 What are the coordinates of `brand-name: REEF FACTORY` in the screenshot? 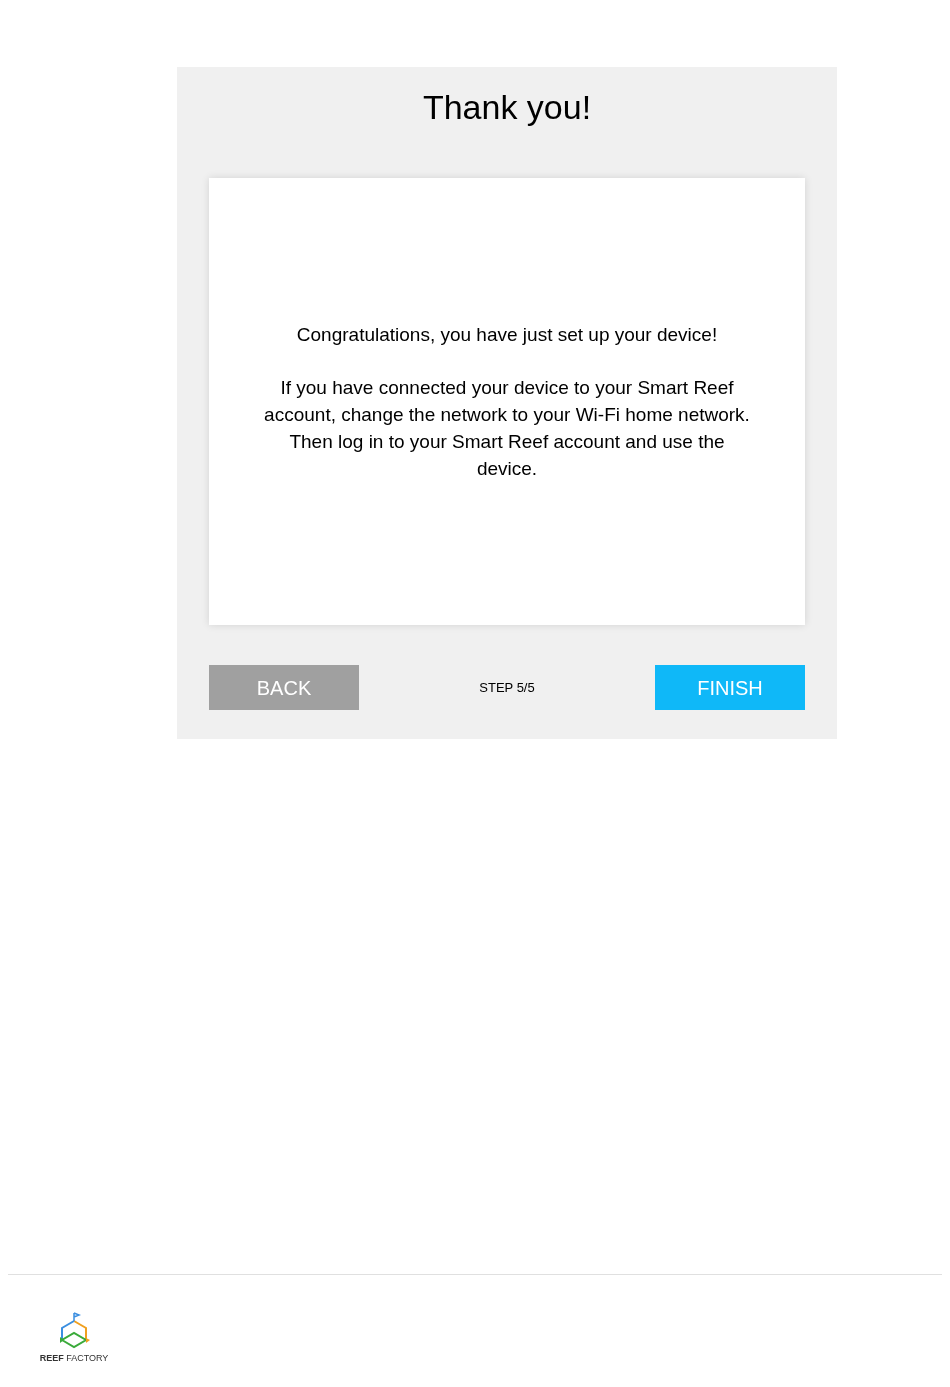 It's located at (74, 1358).